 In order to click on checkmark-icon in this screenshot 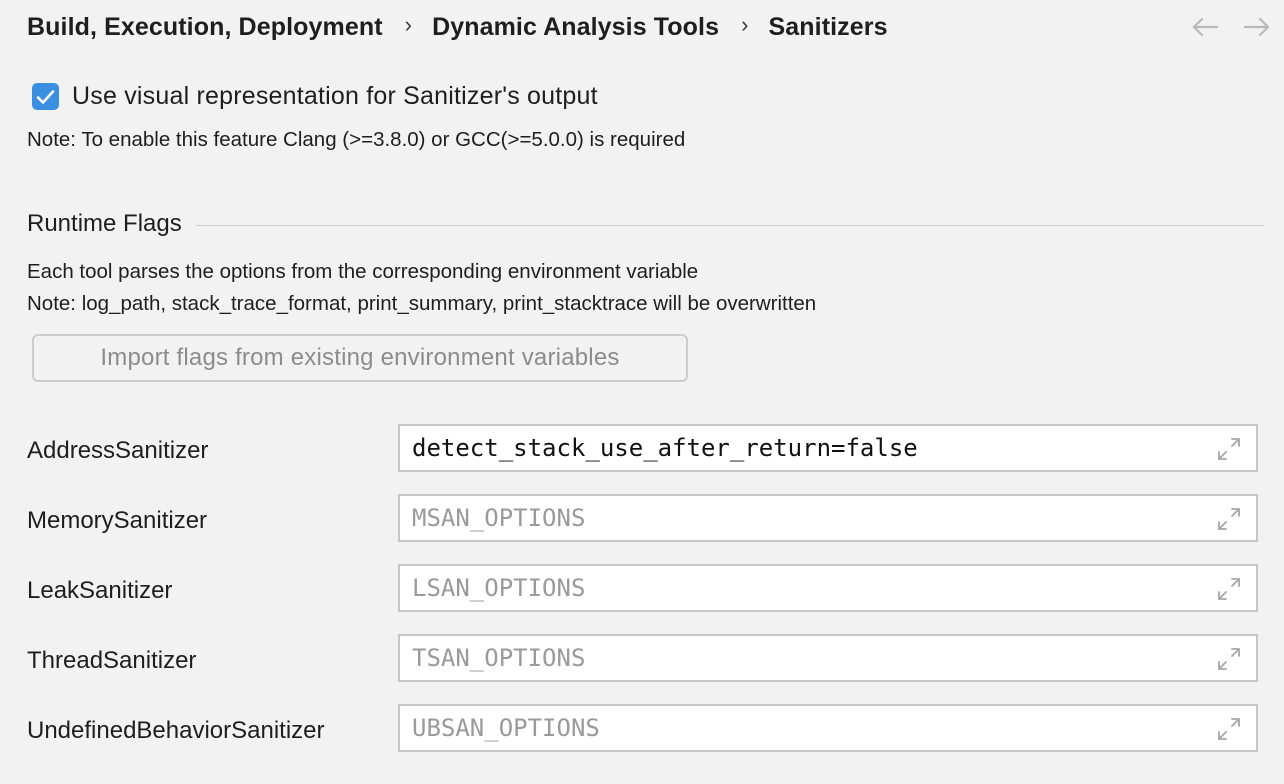, I will do `click(45, 97)`.